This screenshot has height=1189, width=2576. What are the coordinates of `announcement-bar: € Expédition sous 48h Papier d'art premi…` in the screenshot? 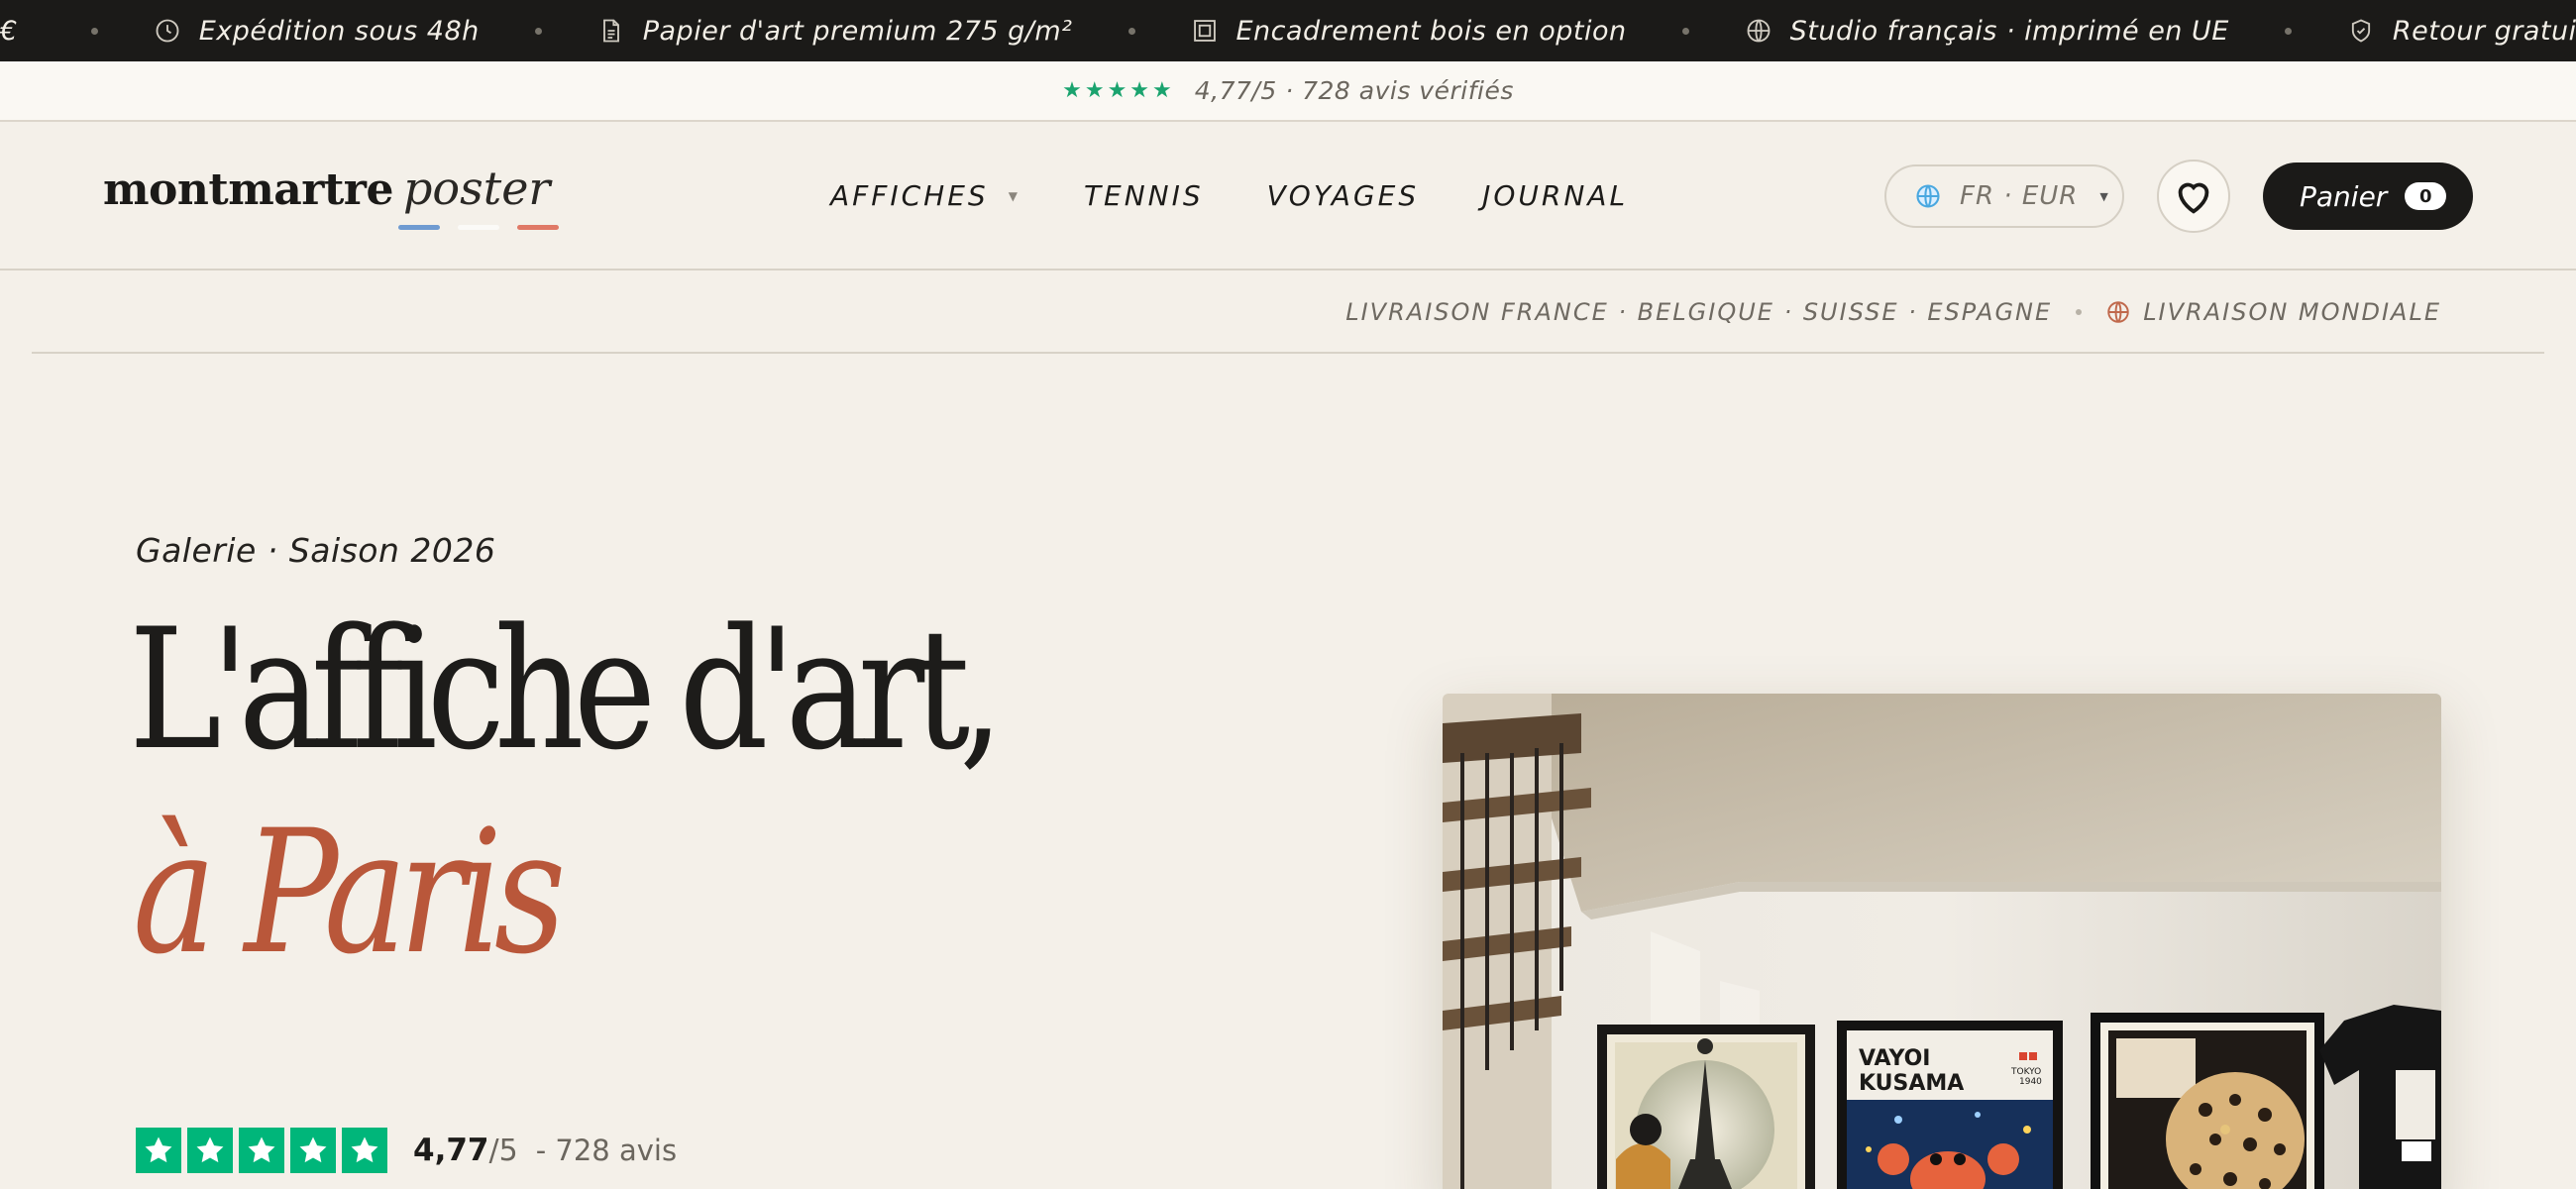 It's located at (1288, 31).